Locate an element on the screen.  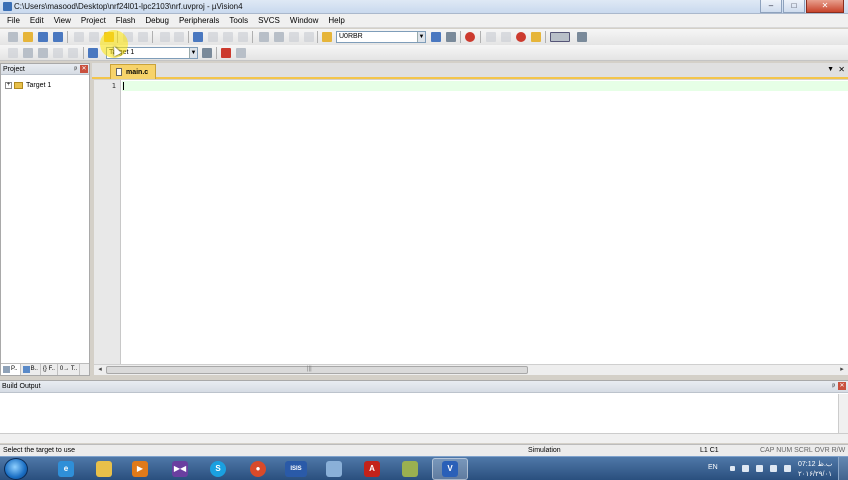
volume-icon is located at coordinates (787, 468).